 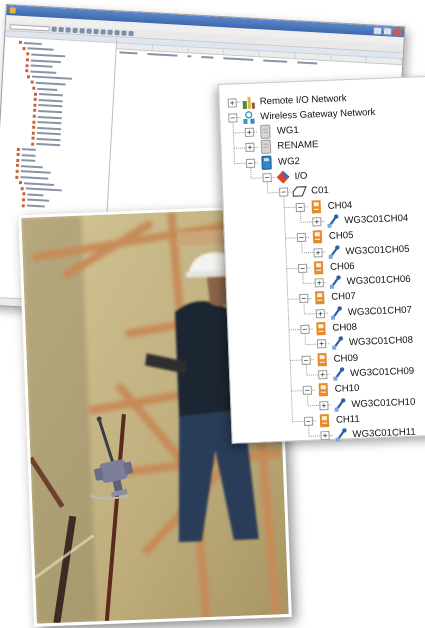 I want to click on gateway-device-gray-icon, so click(x=266, y=132).